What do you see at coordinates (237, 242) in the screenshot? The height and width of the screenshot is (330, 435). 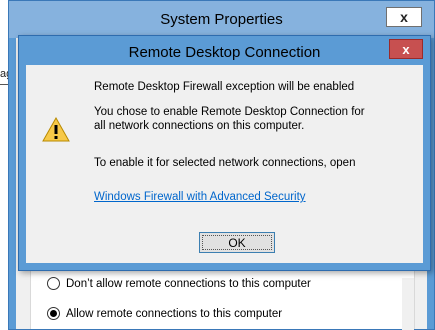 I see `ok-button: OK` at bounding box center [237, 242].